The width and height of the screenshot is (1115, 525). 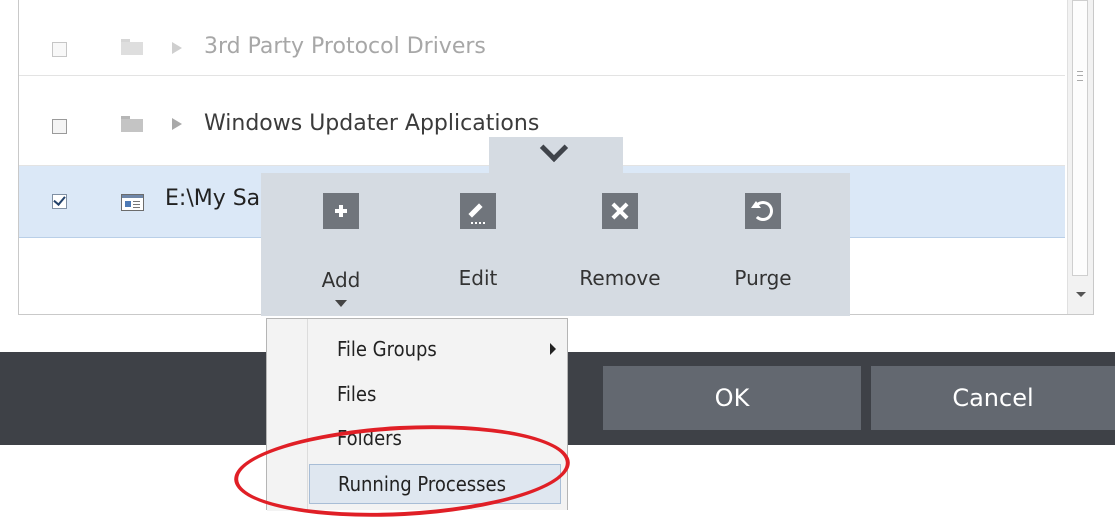 I want to click on purge-label: Purge, so click(x=763, y=278).